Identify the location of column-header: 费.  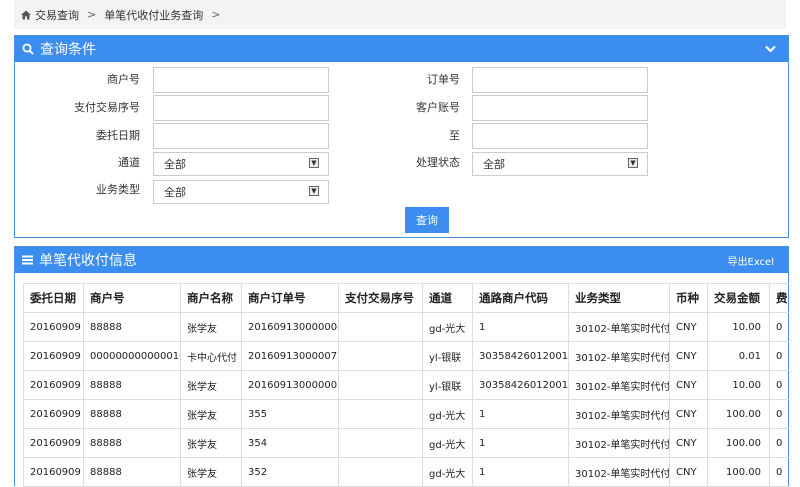
(779, 298).